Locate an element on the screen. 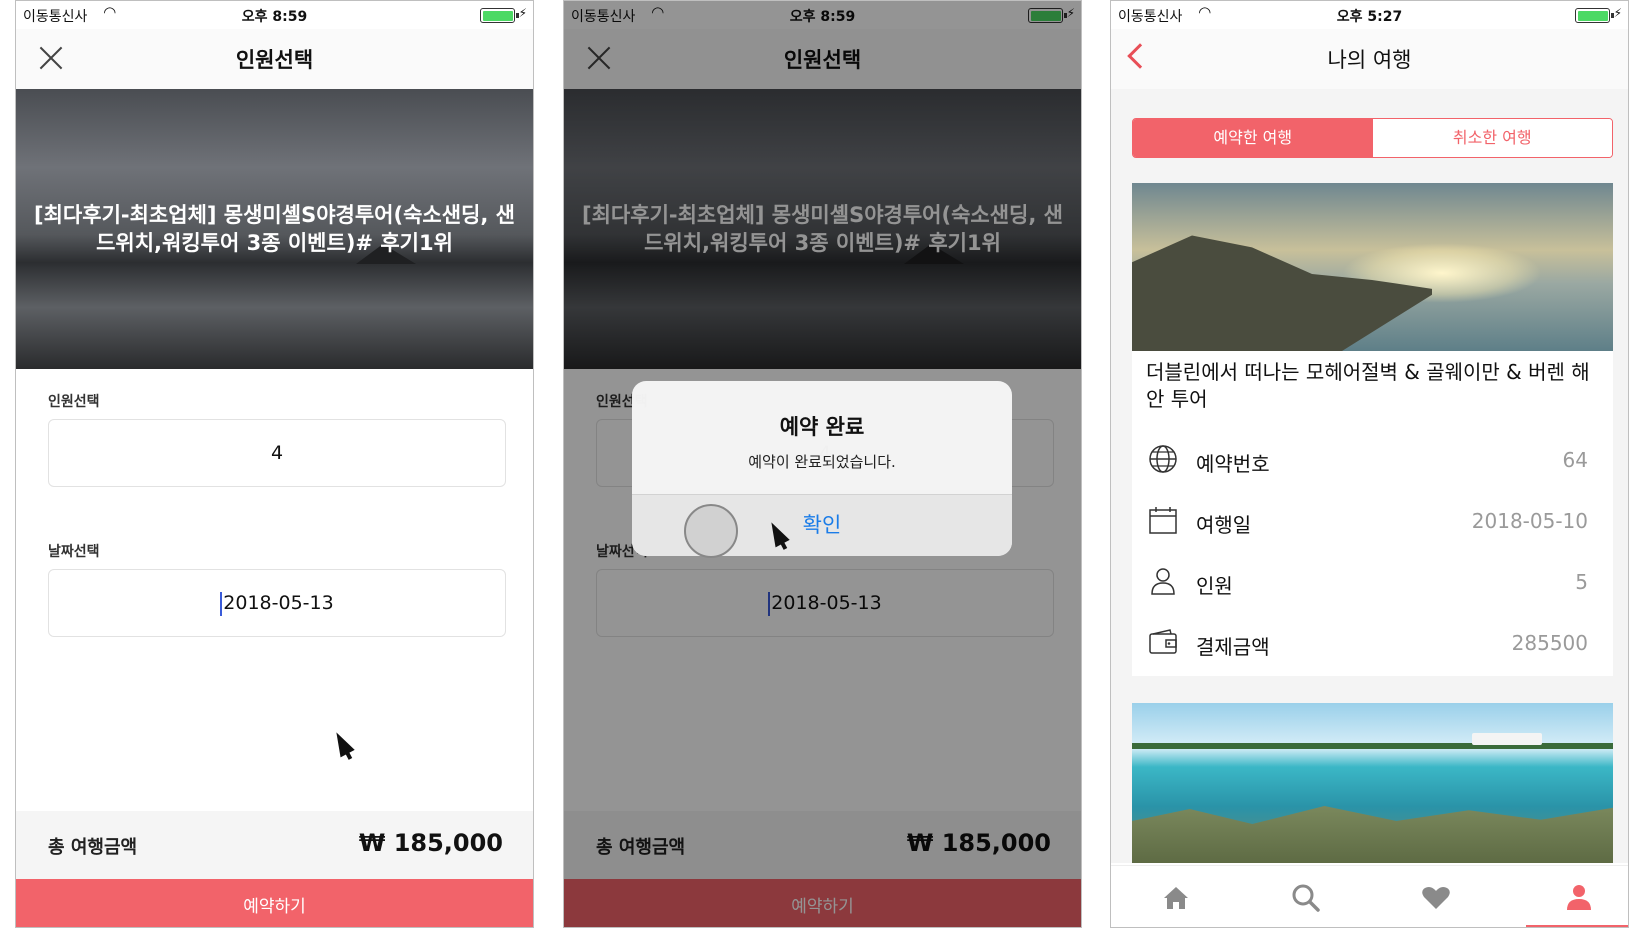  info-label: 인원 is located at coordinates (1214, 586).